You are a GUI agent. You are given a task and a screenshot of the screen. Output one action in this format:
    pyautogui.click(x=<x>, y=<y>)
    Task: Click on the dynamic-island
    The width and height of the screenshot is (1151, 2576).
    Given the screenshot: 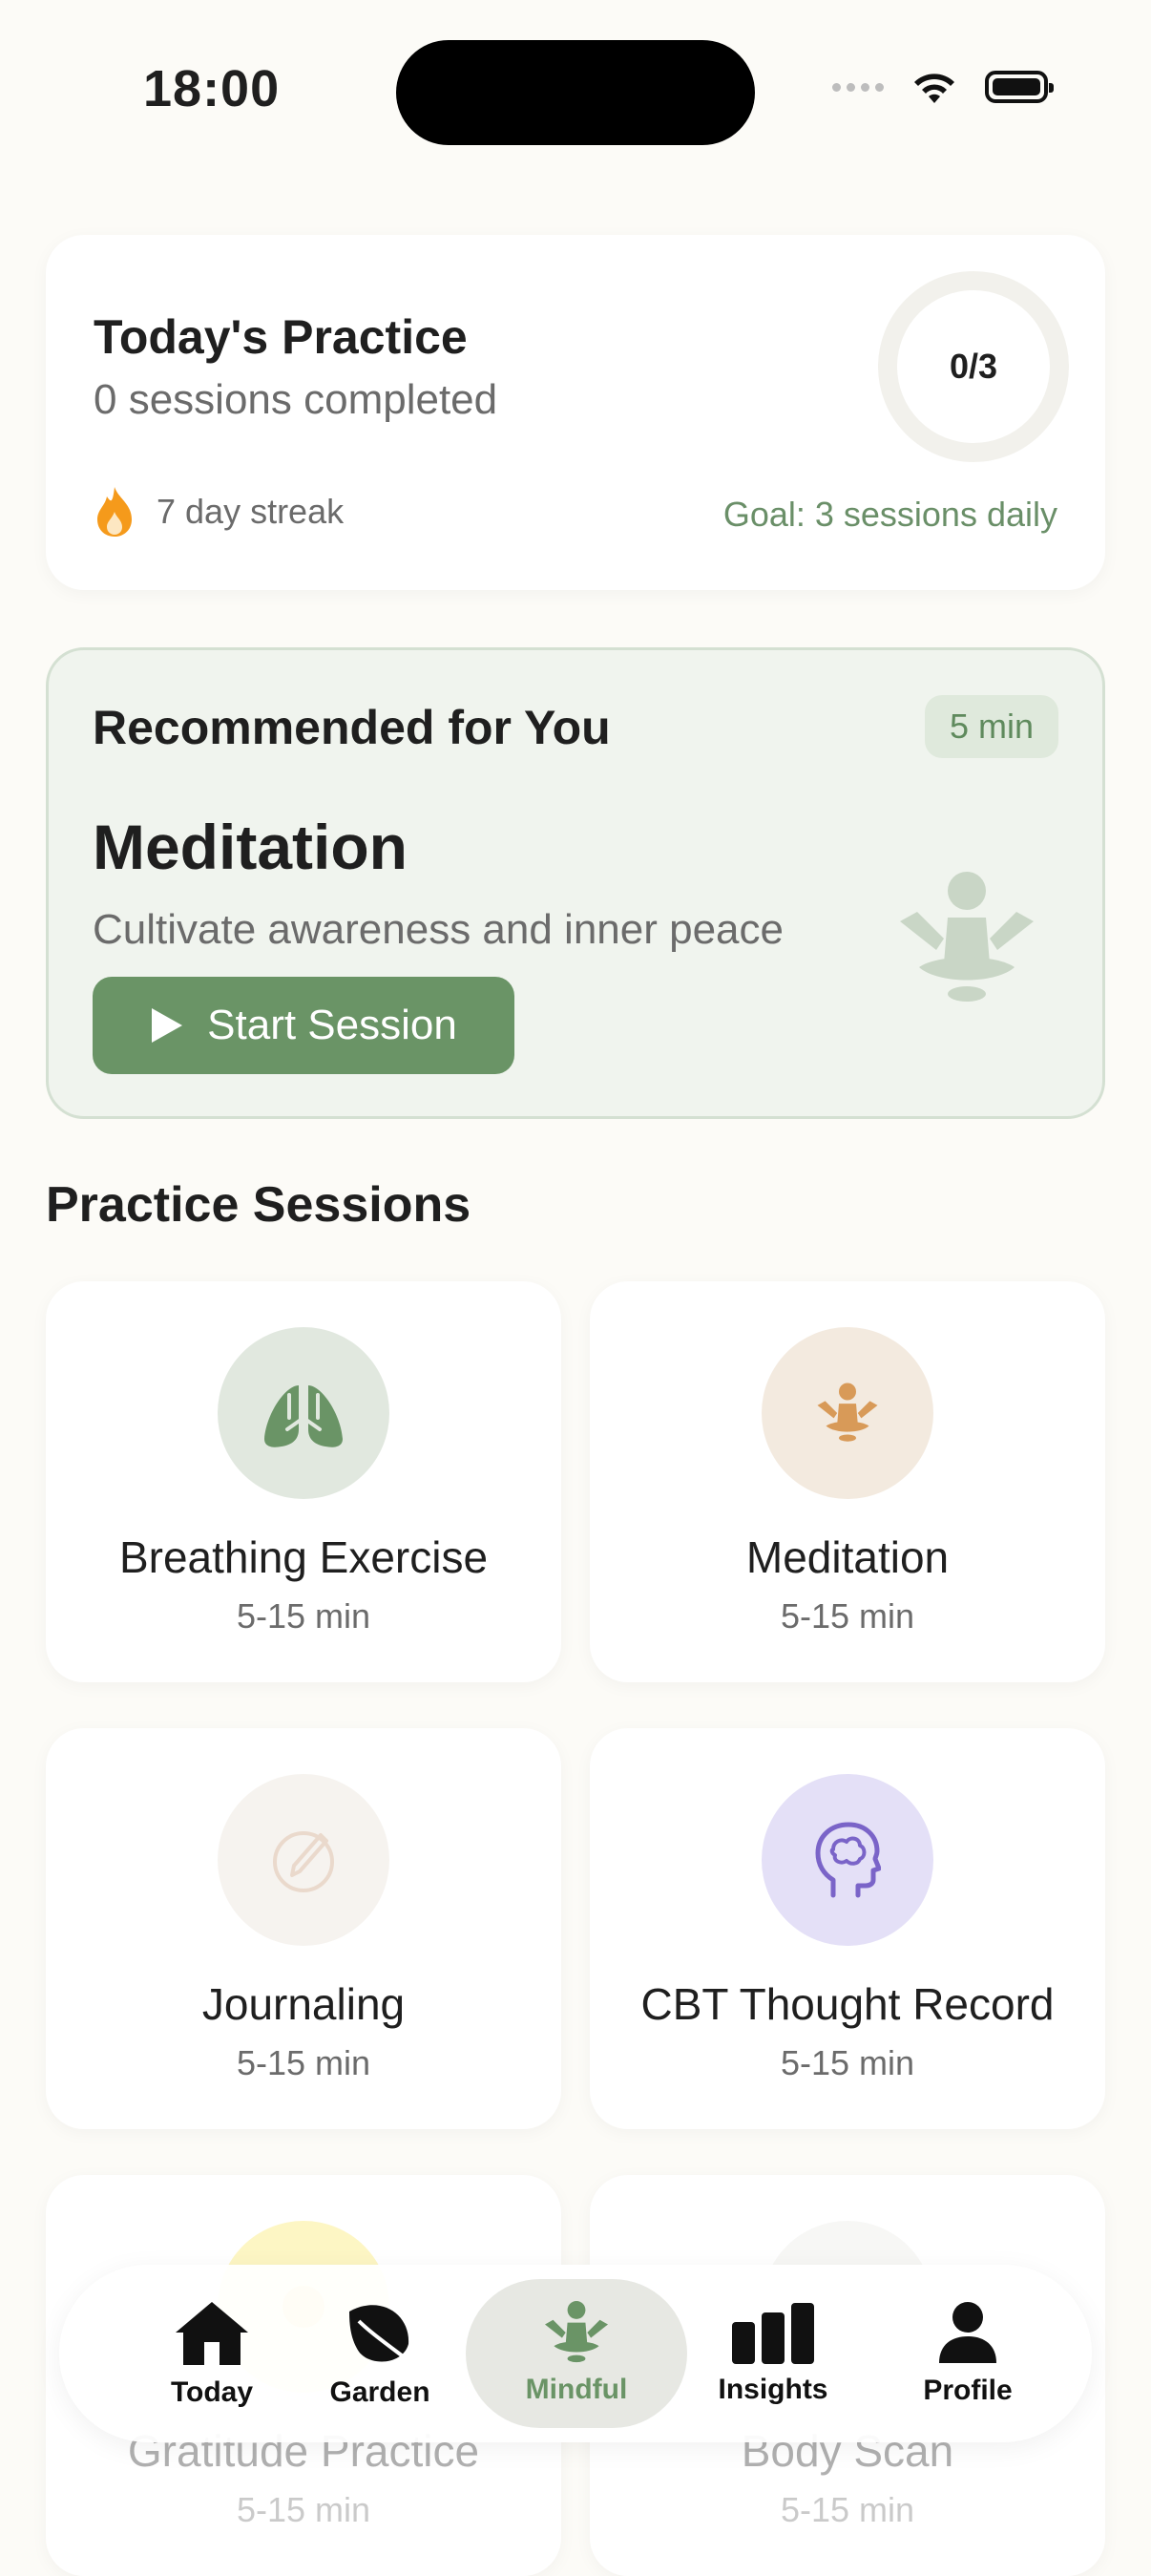 What is the action you would take?
    pyautogui.click(x=575, y=92)
    